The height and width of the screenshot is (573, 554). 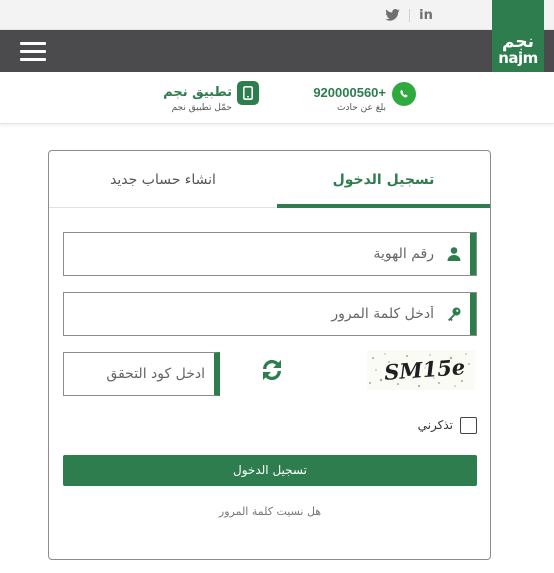 What do you see at coordinates (270, 511) in the screenshot?
I see `forgot-password-link: هل نسيت كلمة المرور` at bounding box center [270, 511].